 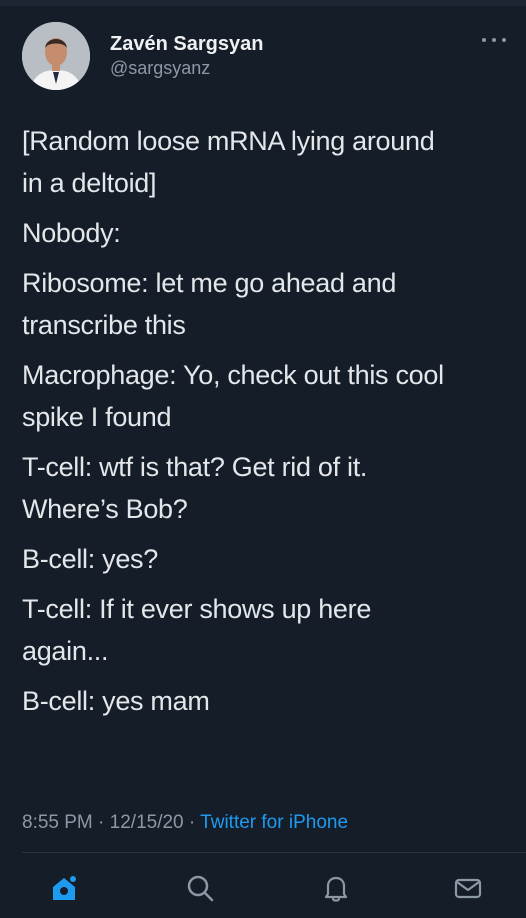 What do you see at coordinates (185, 823) in the screenshot?
I see `tweet-meta: 8:55 PM · 12/15/20 · Twitter for iPhone` at bounding box center [185, 823].